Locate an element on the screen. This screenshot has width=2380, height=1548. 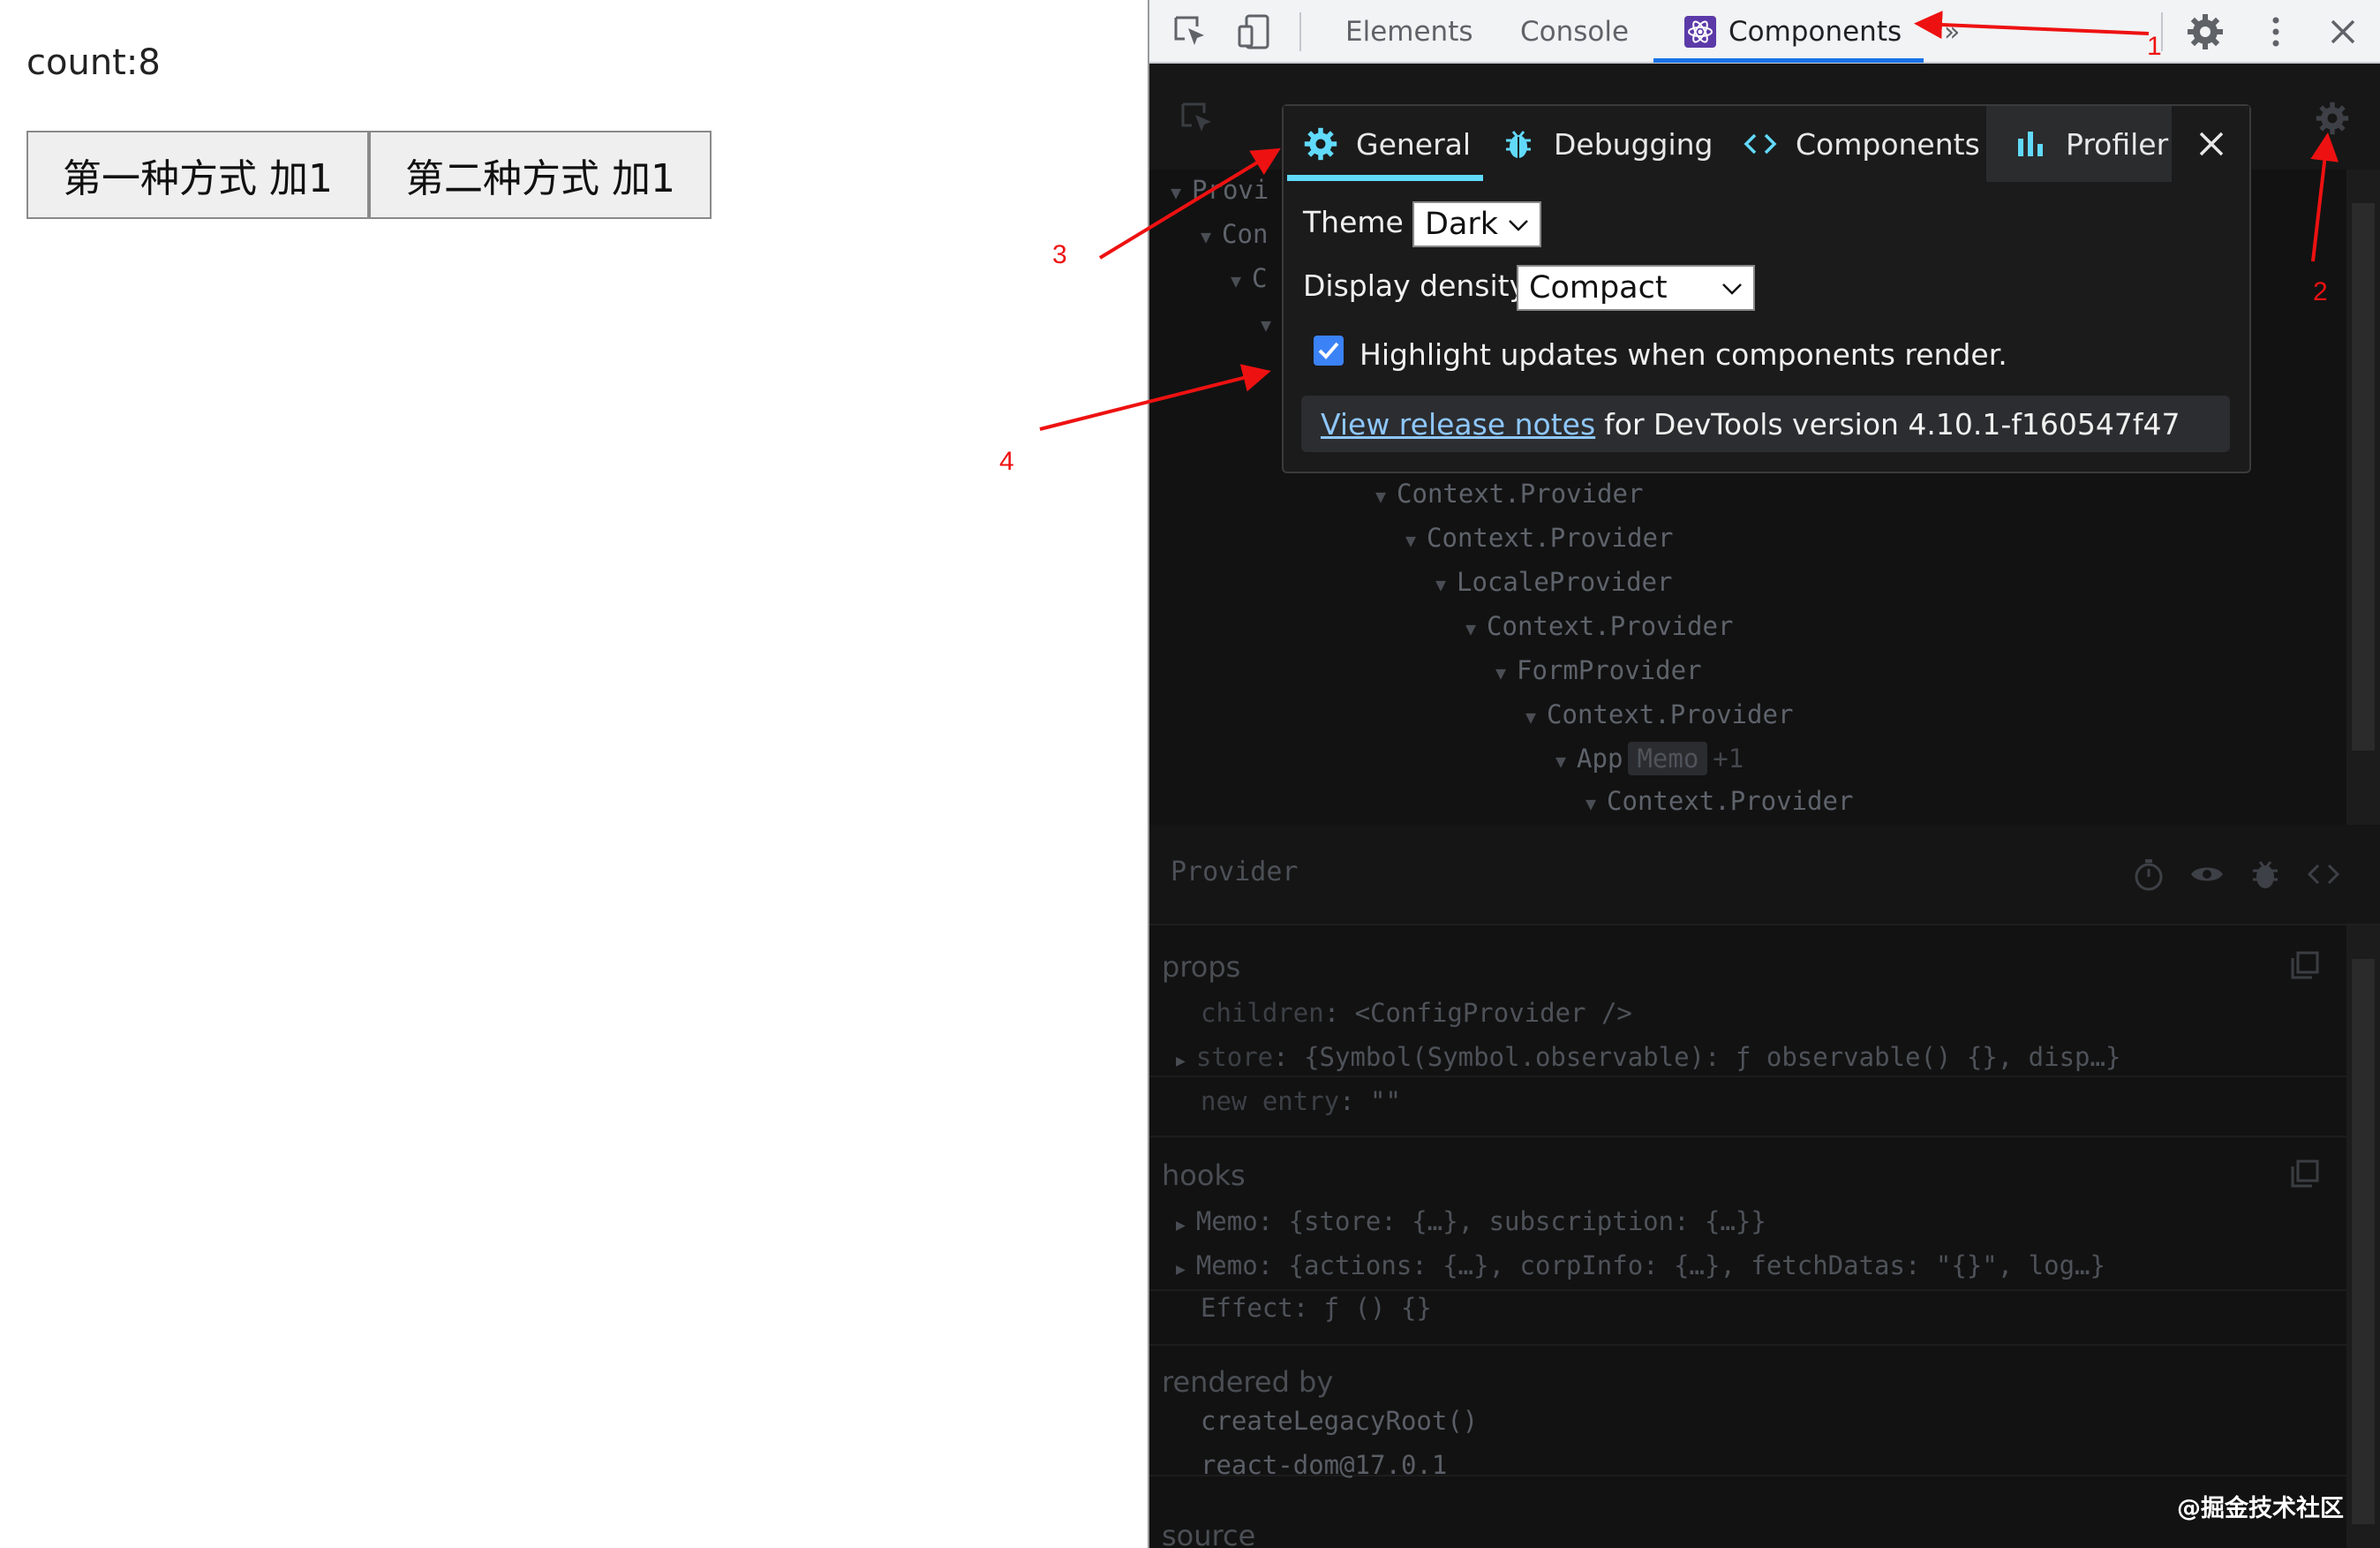
tree-node: ▼ Con is located at coordinates (1234, 234).